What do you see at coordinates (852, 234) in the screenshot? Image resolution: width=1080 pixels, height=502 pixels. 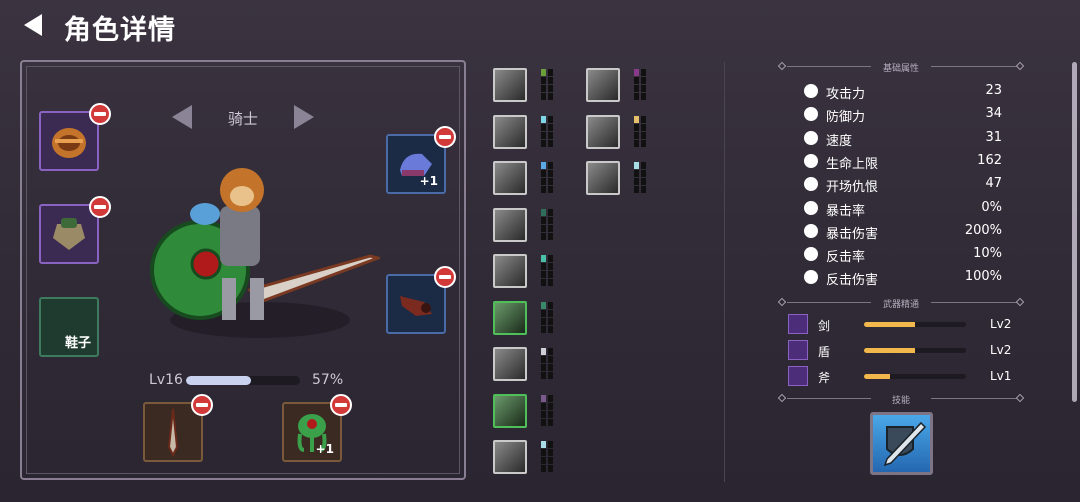 I see `stat-label: 暴击伤害` at bounding box center [852, 234].